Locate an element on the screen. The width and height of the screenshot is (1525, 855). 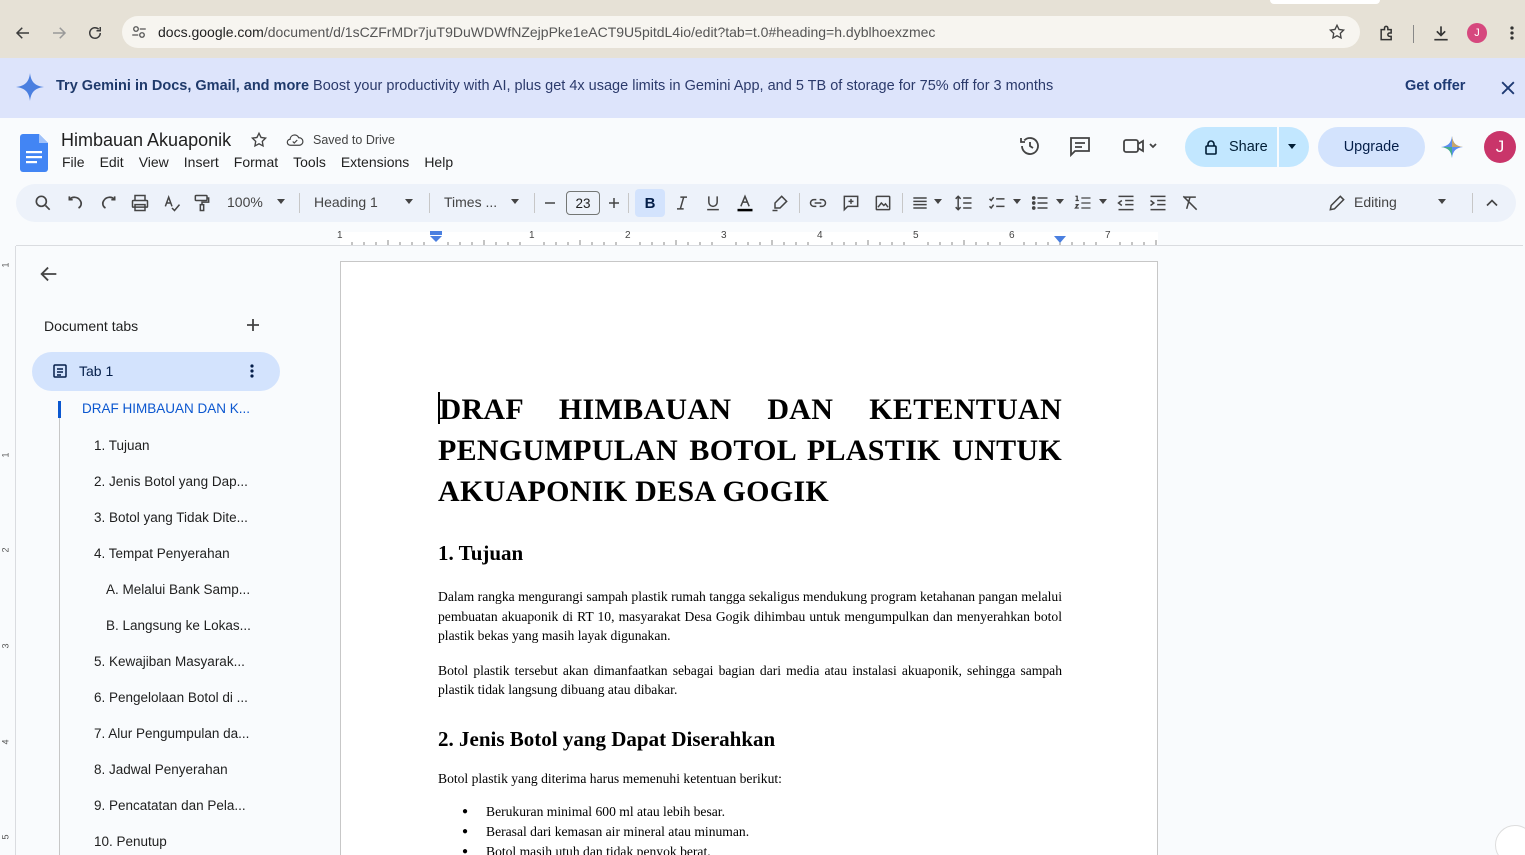
browser-menu-icon is located at coordinates (1512, 33).